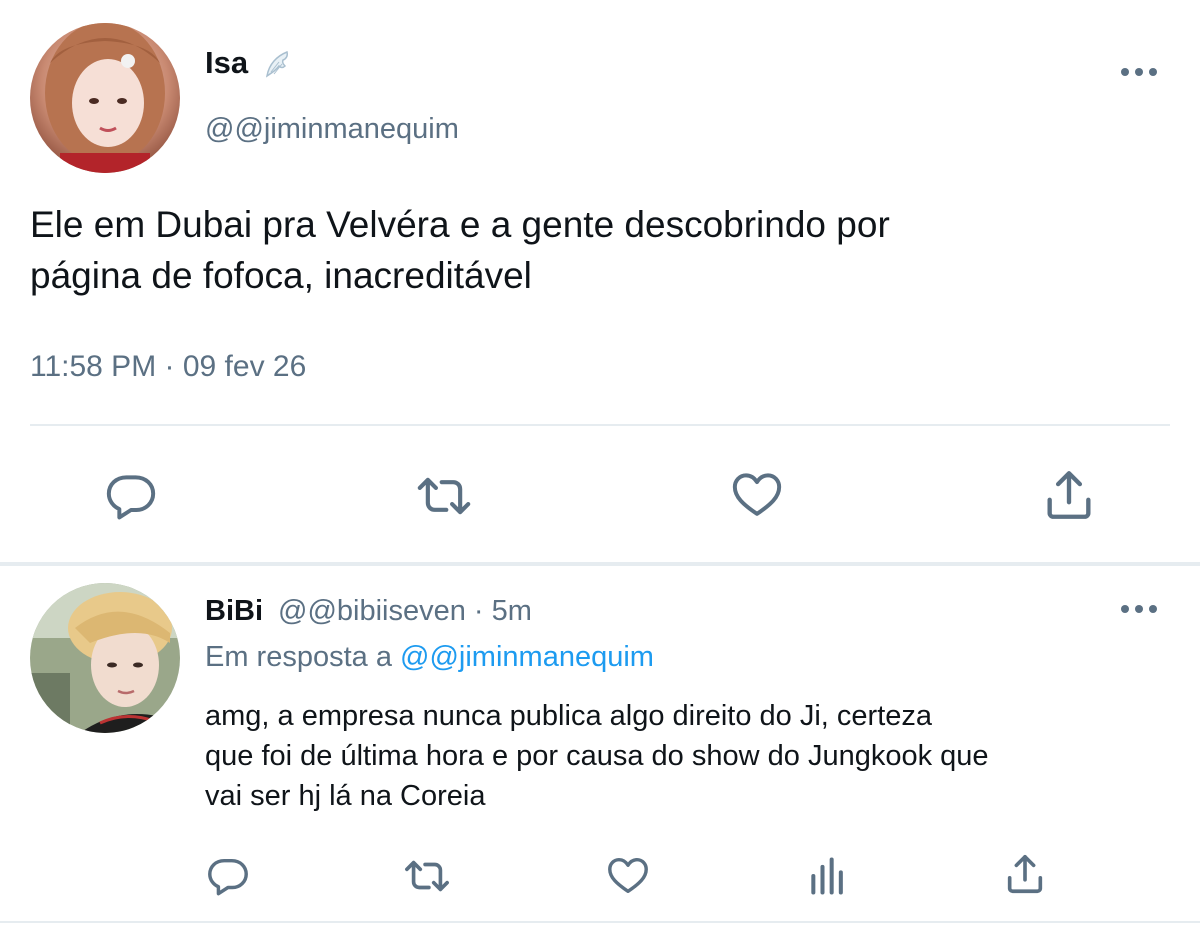 Image resolution: width=1200 pixels, height=925 pixels. What do you see at coordinates (600, 564) in the screenshot?
I see `section-separator` at bounding box center [600, 564].